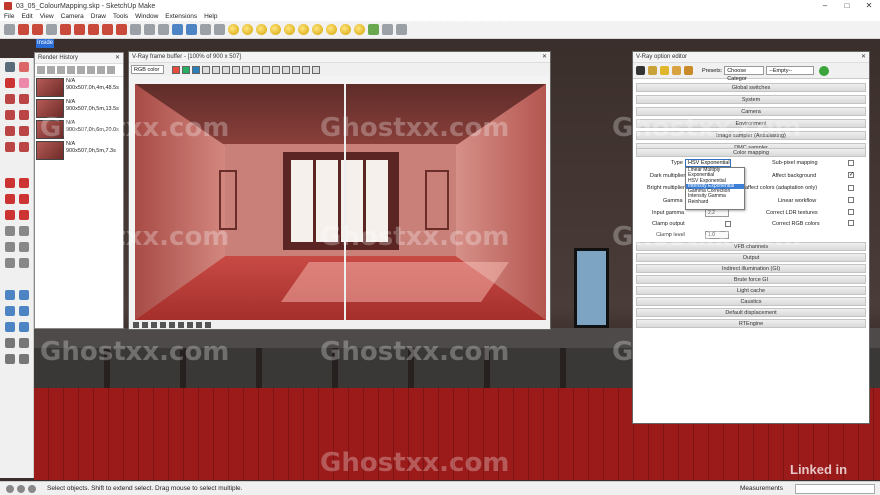 This screenshot has width=880, height=495. What do you see at coordinates (10, 247) in the screenshot?
I see `protractor-icon` at bounding box center [10, 247].